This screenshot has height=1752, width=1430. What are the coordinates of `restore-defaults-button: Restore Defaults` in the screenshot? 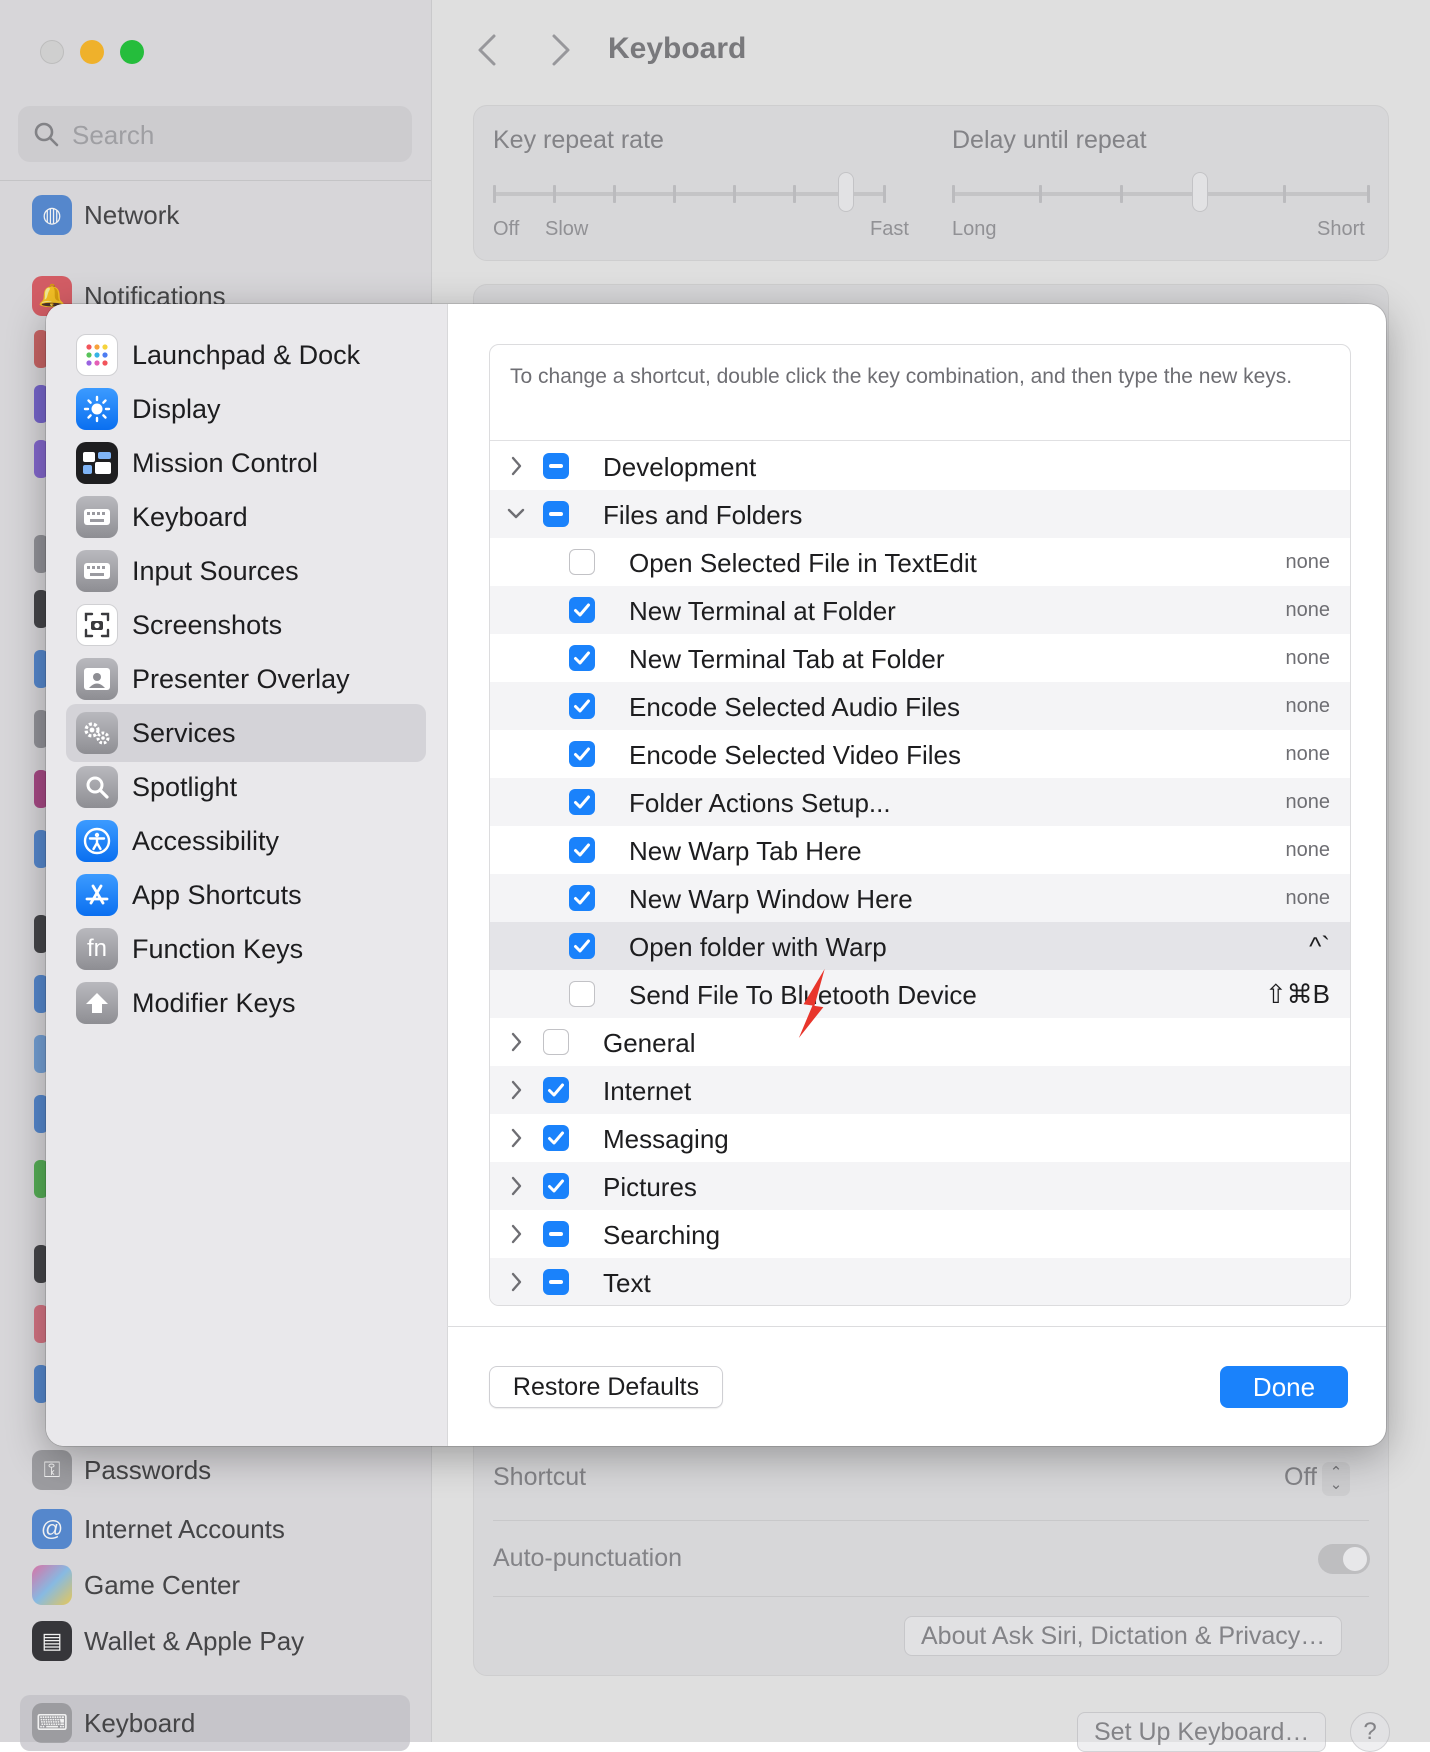 It's located at (606, 1387).